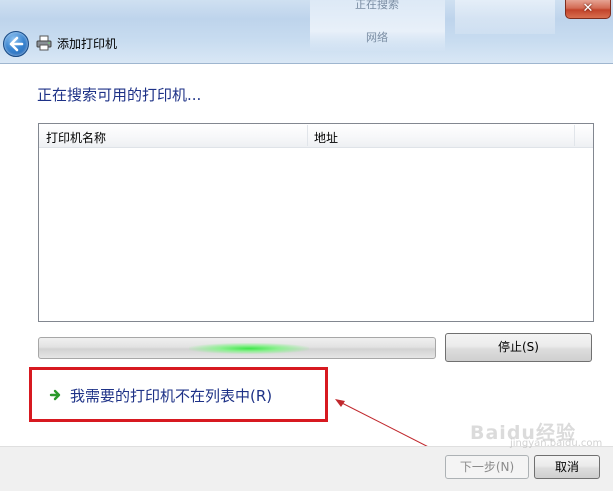  Describe the element at coordinates (87, 44) in the screenshot. I see `window-title: 添加打印机` at that location.